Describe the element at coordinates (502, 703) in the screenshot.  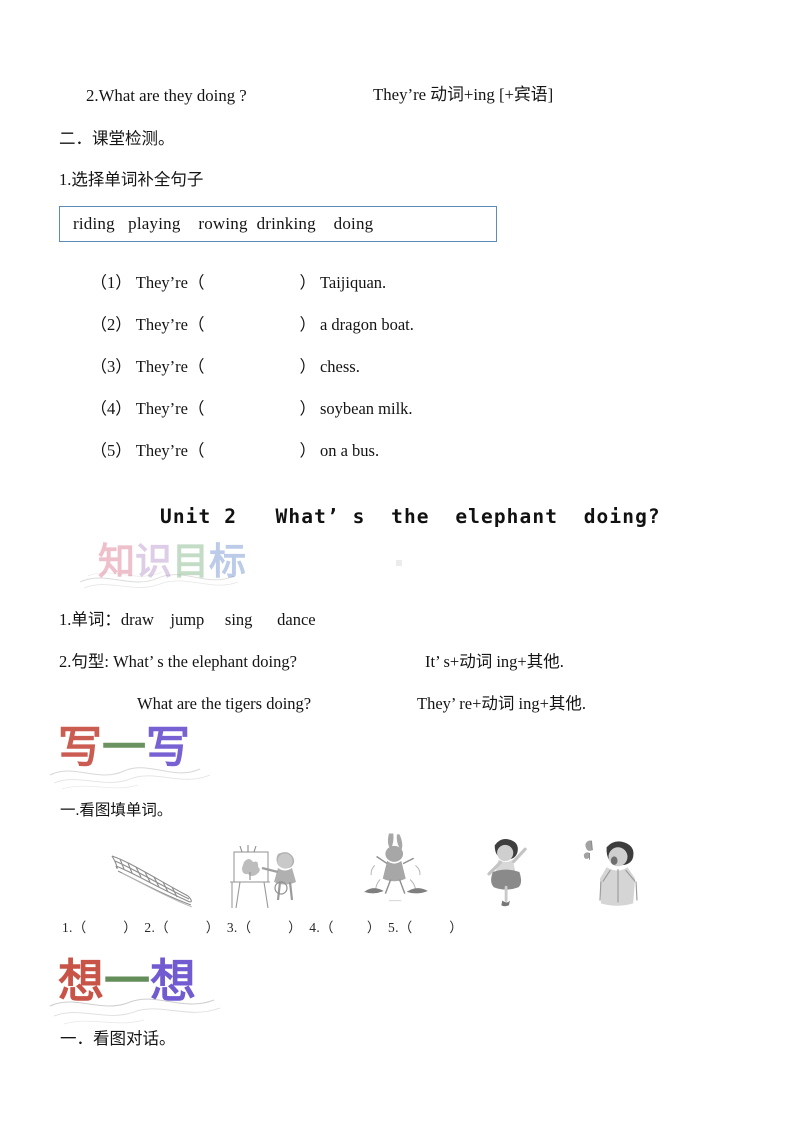
I see `sentence-pattern-2-right: They’ re+动词 ing+其他.` at that location.